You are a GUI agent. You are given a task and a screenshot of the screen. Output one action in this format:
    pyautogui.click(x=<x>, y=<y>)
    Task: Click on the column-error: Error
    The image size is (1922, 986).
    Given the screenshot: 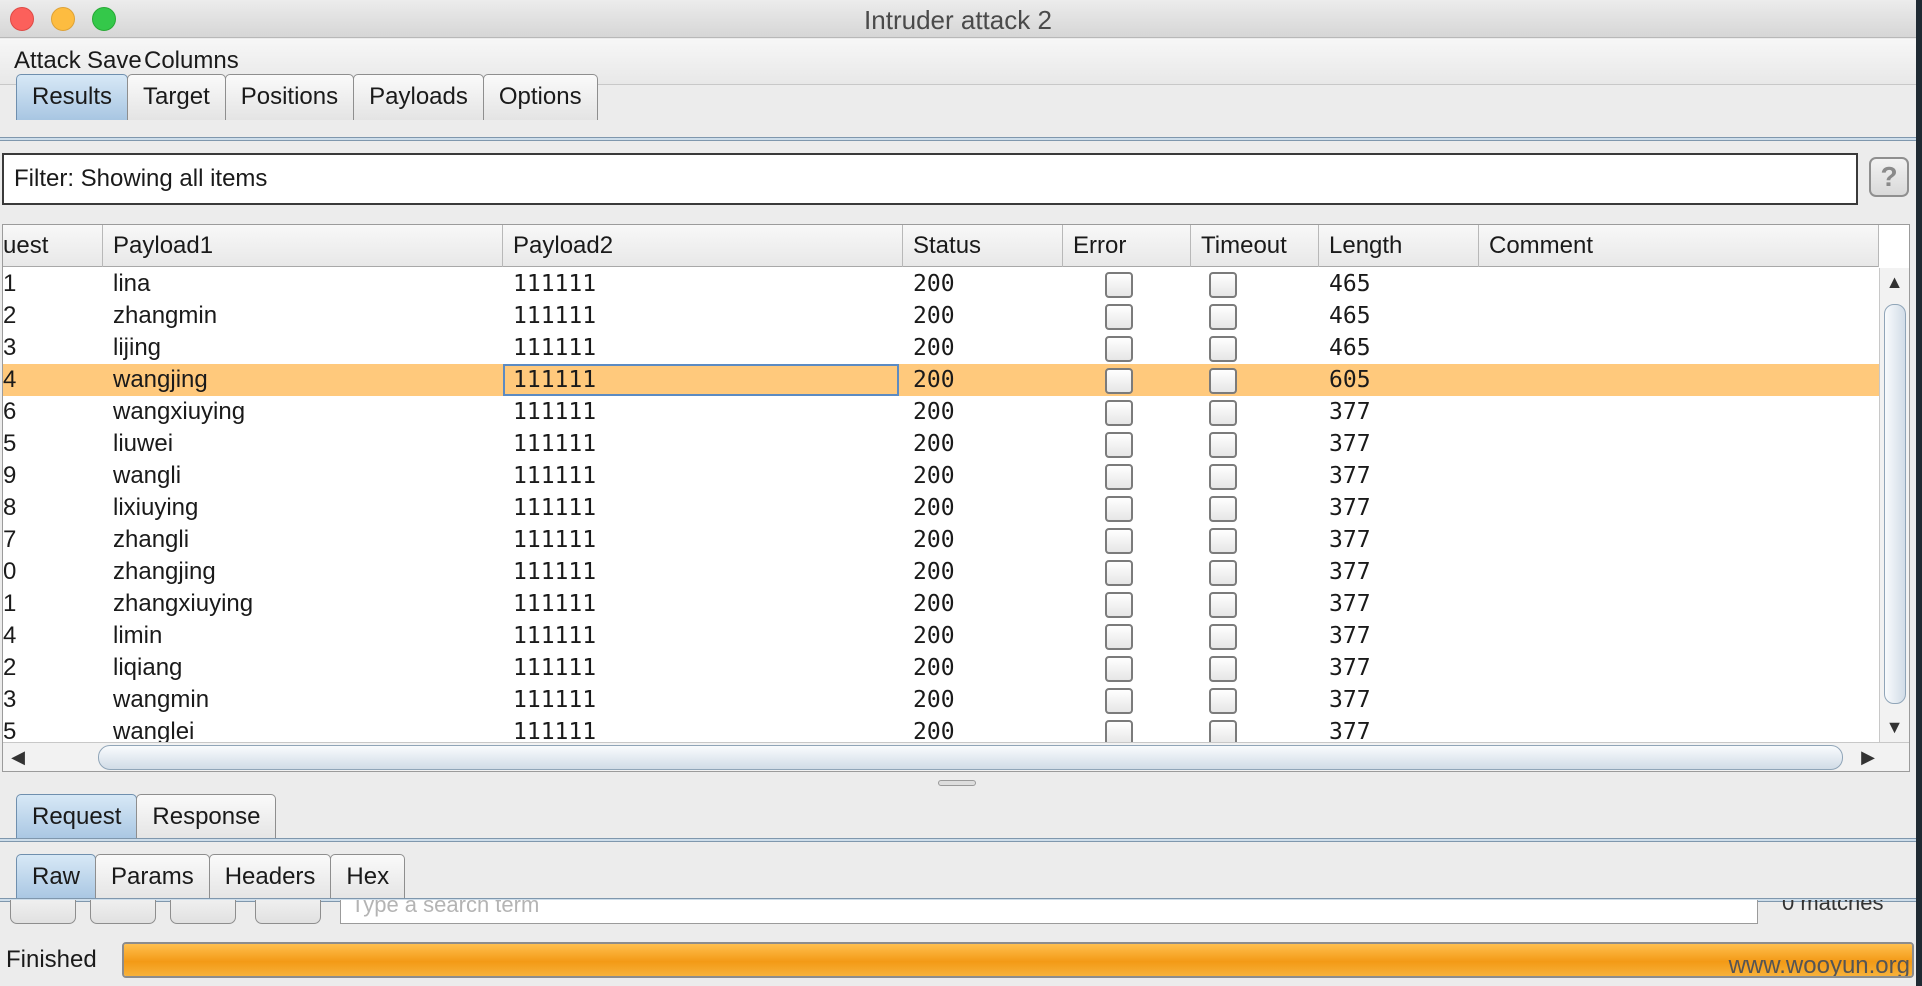 What is the action you would take?
    pyautogui.click(x=1127, y=246)
    